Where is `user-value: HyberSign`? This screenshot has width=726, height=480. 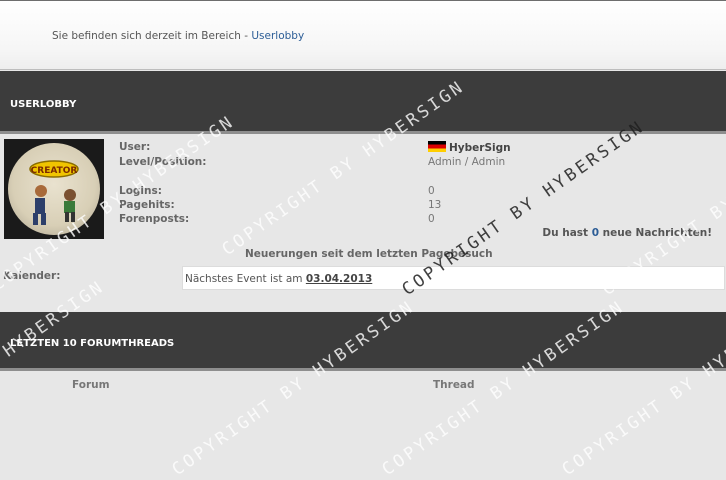 user-value: HyberSign is located at coordinates (469, 147).